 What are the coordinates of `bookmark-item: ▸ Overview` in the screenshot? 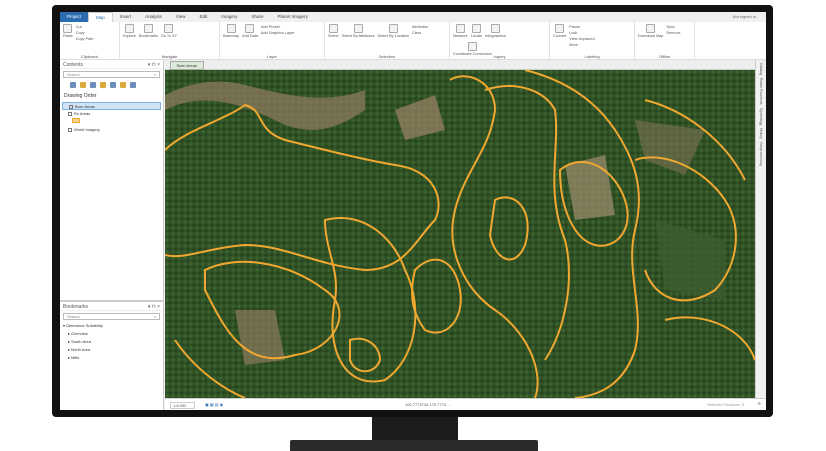 It's located at (111, 334).